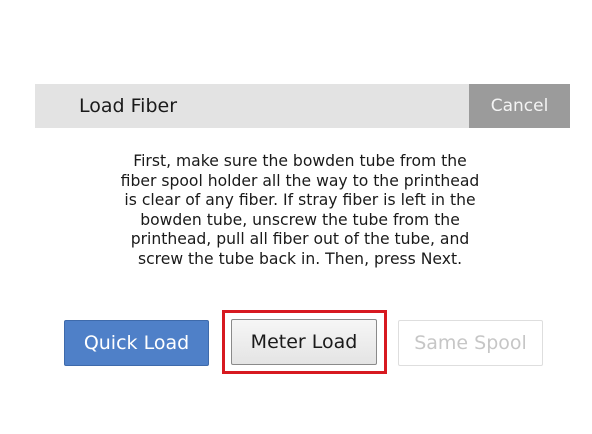  What do you see at coordinates (302, 106) in the screenshot?
I see `dialog-header: Load Fiber Cancel` at bounding box center [302, 106].